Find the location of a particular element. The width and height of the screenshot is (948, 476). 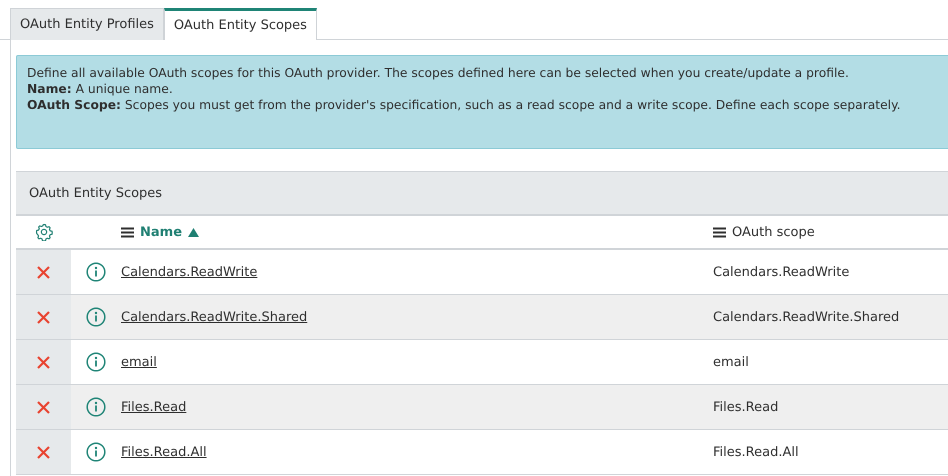

record-link: Calendars.ReadWrite is located at coordinates (189, 272).